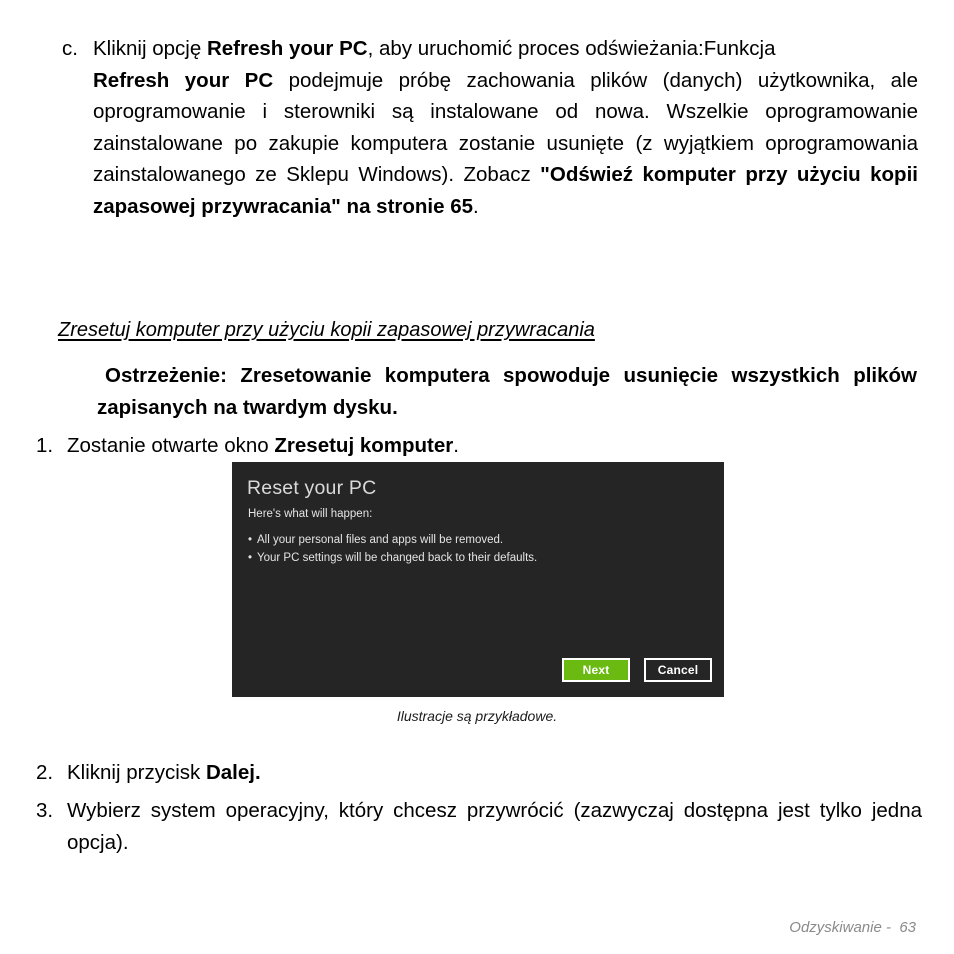  What do you see at coordinates (476, 206) in the screenshot?
I see `paragraph-c2-end: .` at bounding box center [476, 206].